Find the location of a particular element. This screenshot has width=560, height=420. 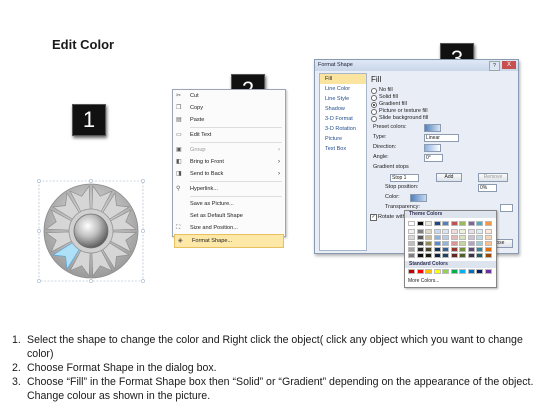

type-select: Linear is located at coordinates (441, 138).